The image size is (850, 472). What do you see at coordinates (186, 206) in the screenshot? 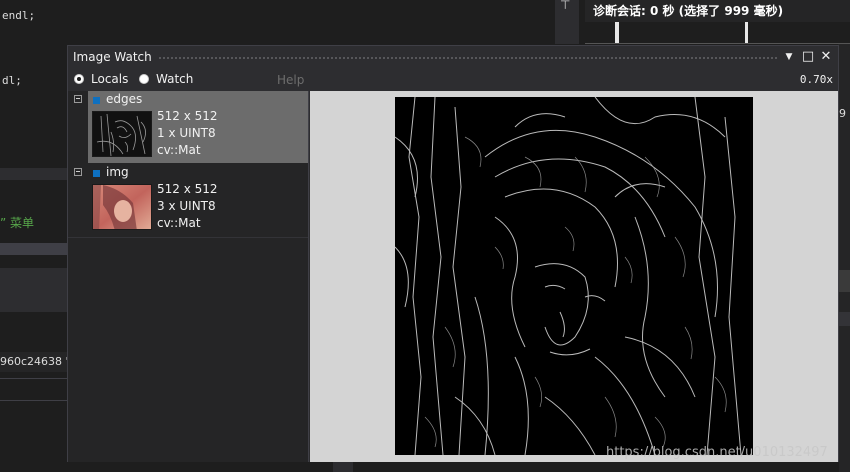
I see `item-format: 3 x UINT8` at bounding box center [186, 206].